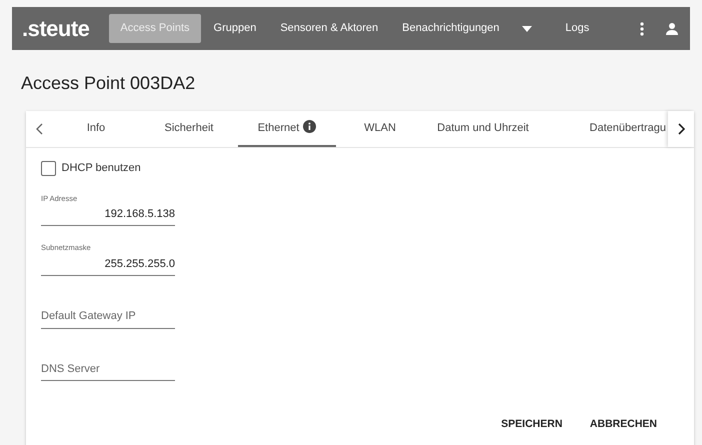 The width and height of the screenshot is (702, 445). What do you see at coordinates (108, 215) in the screenshot?
I see `input-field: 192.168.5.138` at bounding box center [108, 215].